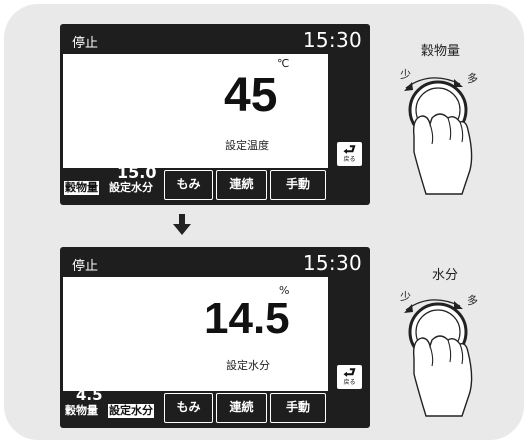  What do you see at coordinates (283, 63) in the screenshot?
I see `main-unit: ℃` at bounding box center [283, 63].